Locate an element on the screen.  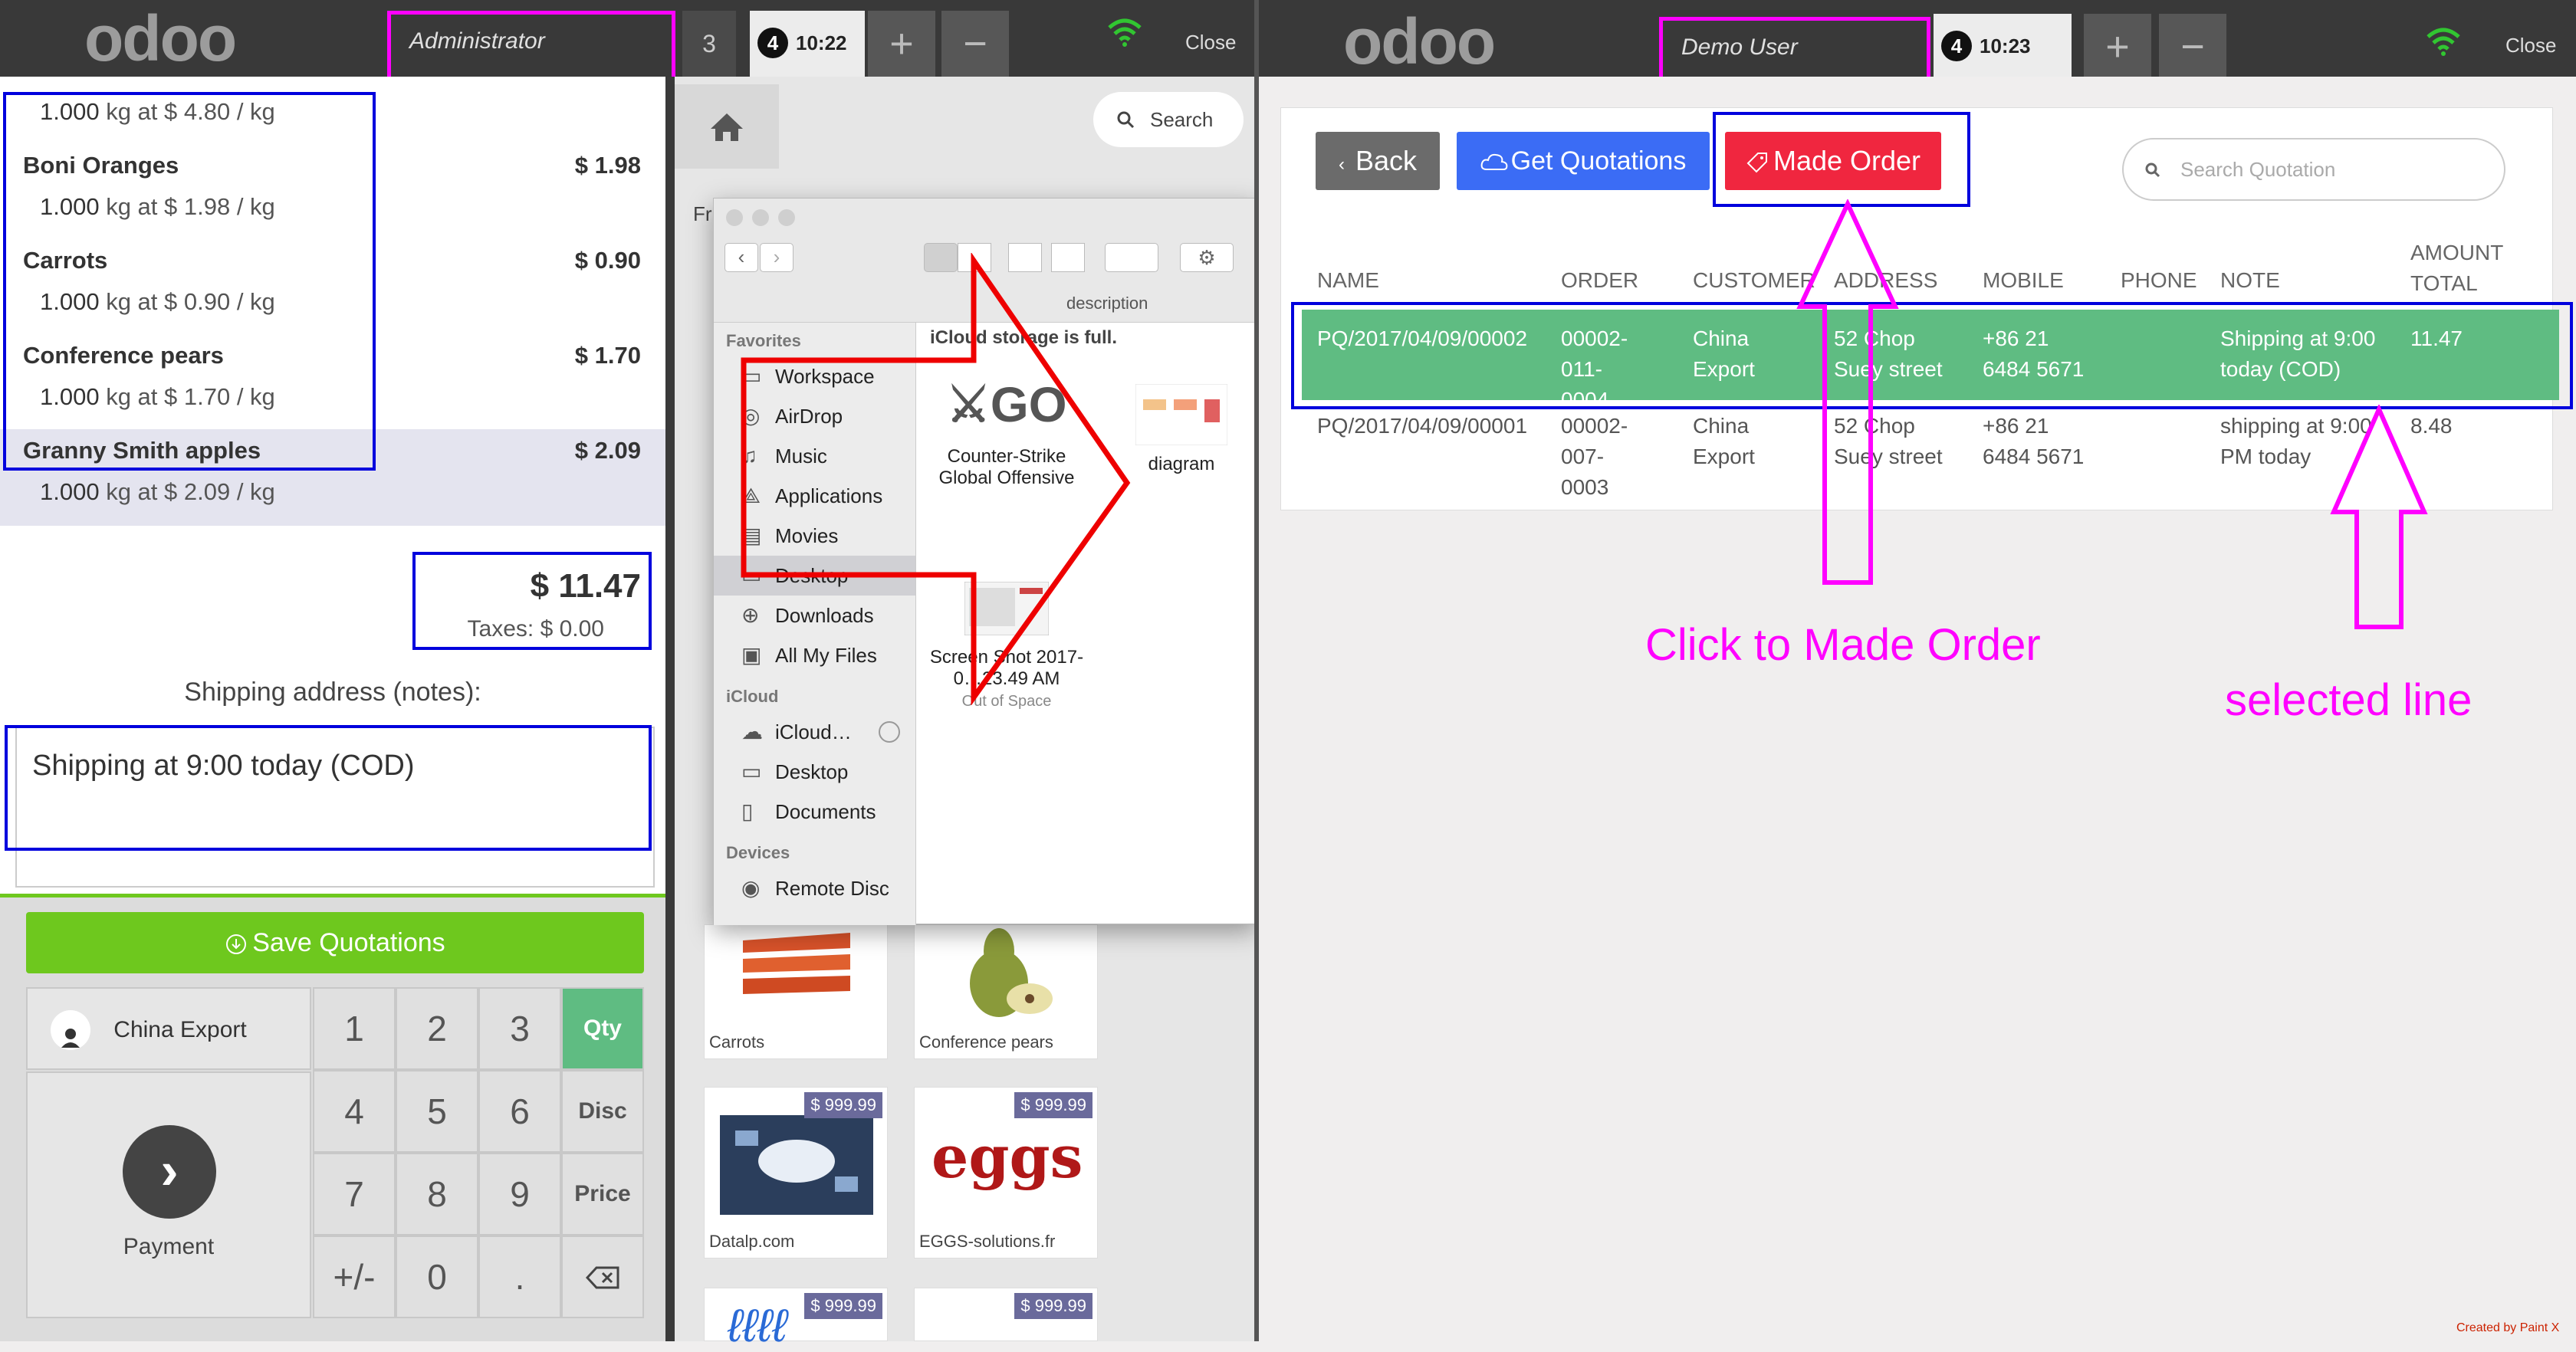
sidebar-item-icloud-desktop: ▭ Desktop is located at coordinates (814, 772).